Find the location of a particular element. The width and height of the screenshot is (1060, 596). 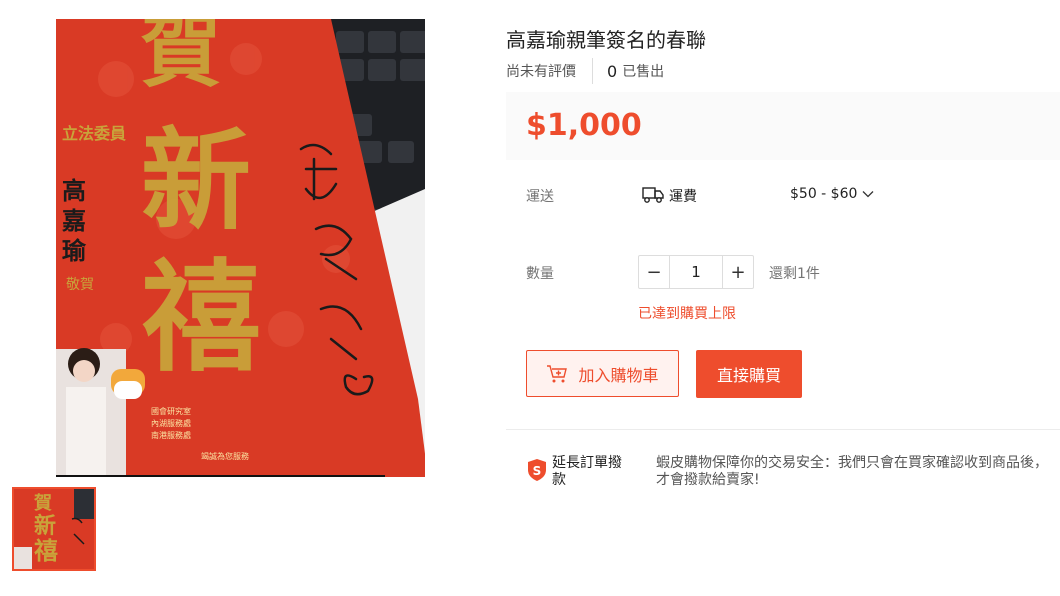

rating-text: 尚未有評價 is located at coordinates (541, 71).